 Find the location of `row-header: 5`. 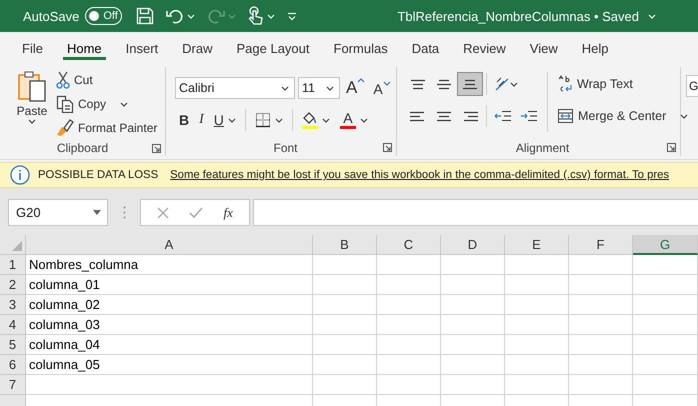

row-header: 5 is located at coordinates (13, 345).